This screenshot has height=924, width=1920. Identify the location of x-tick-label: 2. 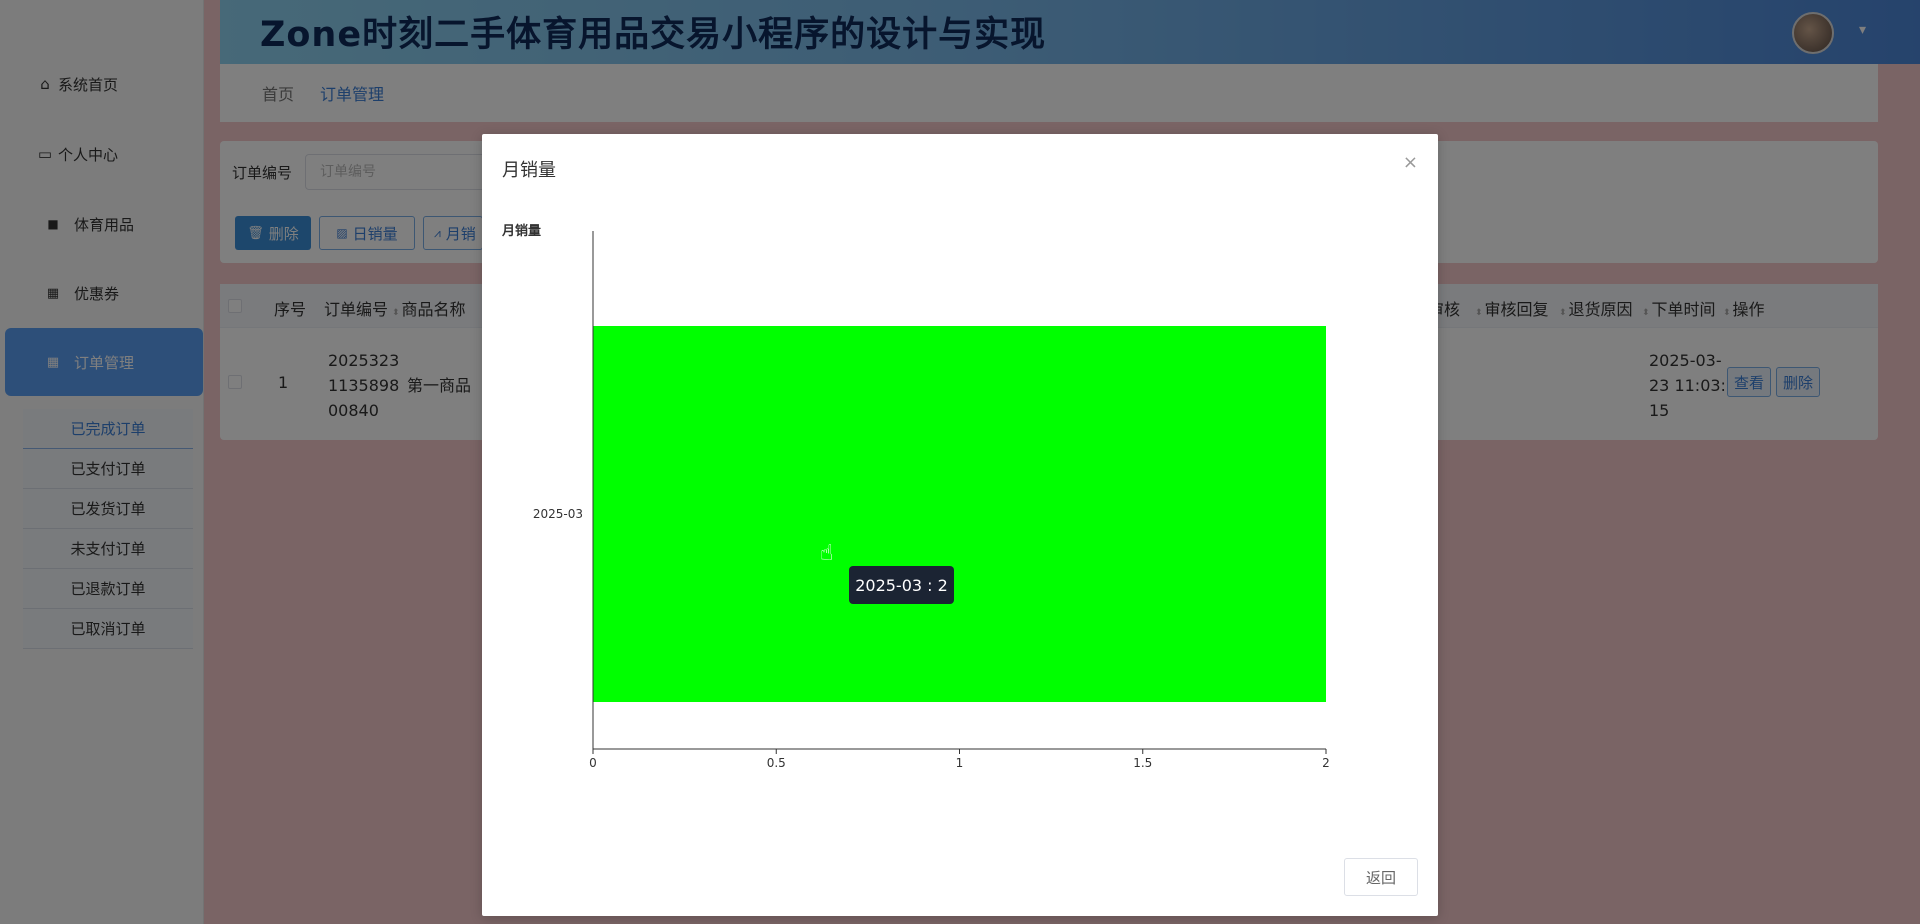
(1326, 763).